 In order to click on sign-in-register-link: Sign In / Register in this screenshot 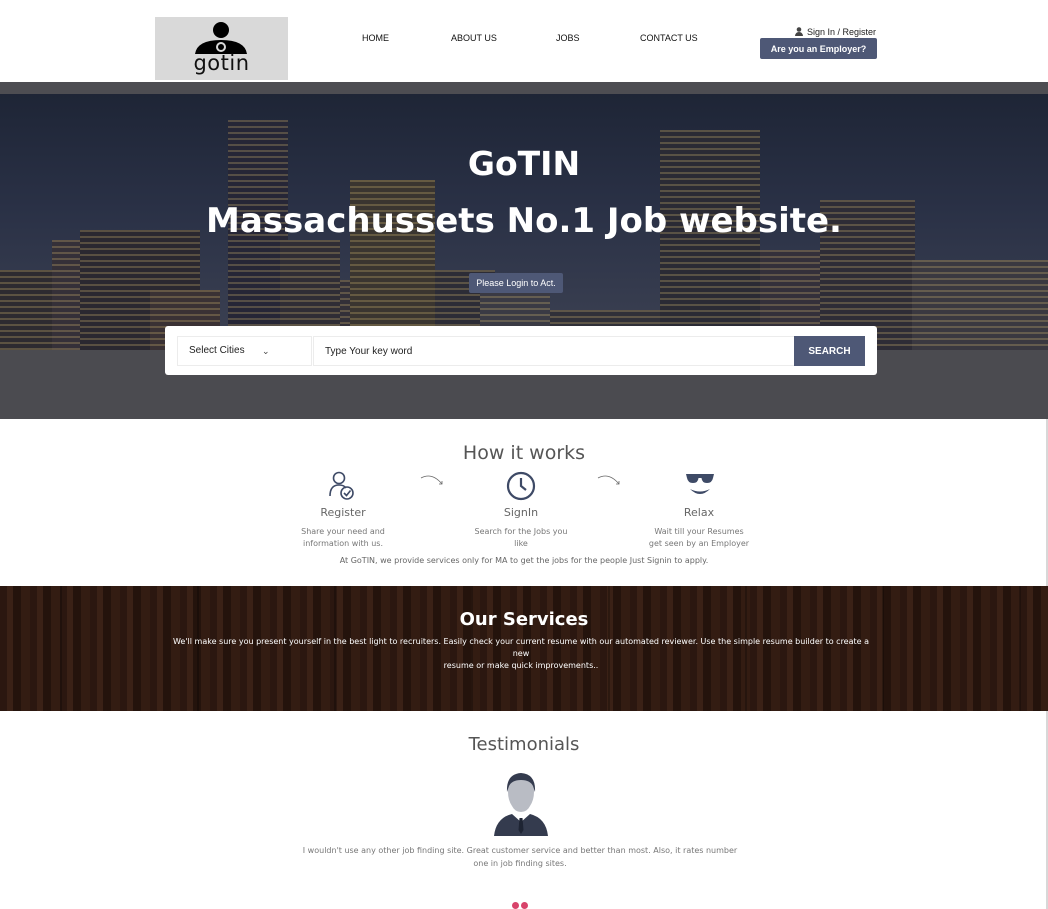, I will do `click(835, 32)`.